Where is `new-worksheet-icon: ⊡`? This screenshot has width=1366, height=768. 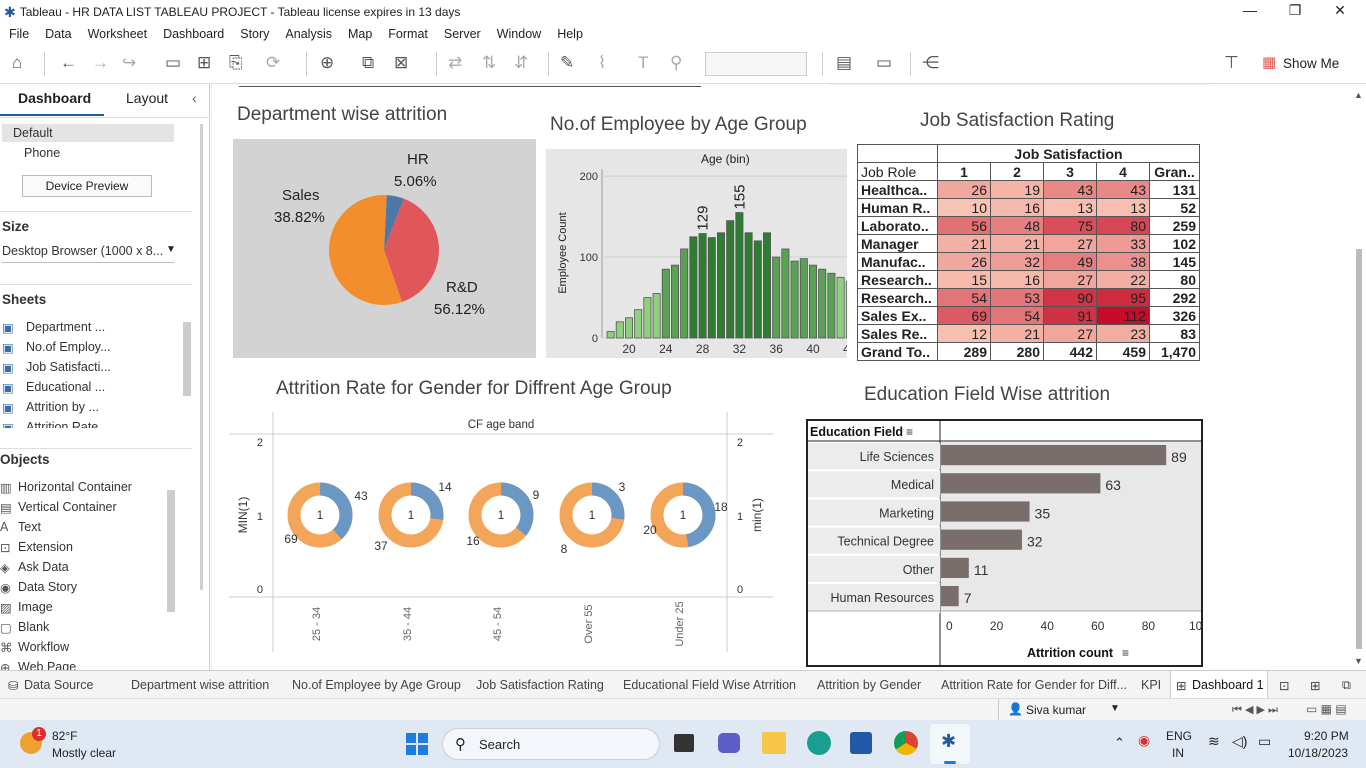 new-worksheet-icon: ⊡ is located at coordinates (1284, 685).